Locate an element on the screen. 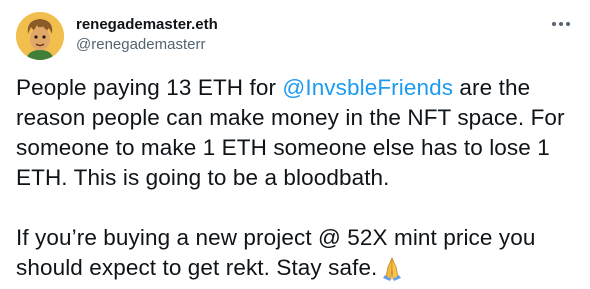 The width and height of the screenshot is (590, 289). more-horizontal-icon is located at coordinates (561, 24).